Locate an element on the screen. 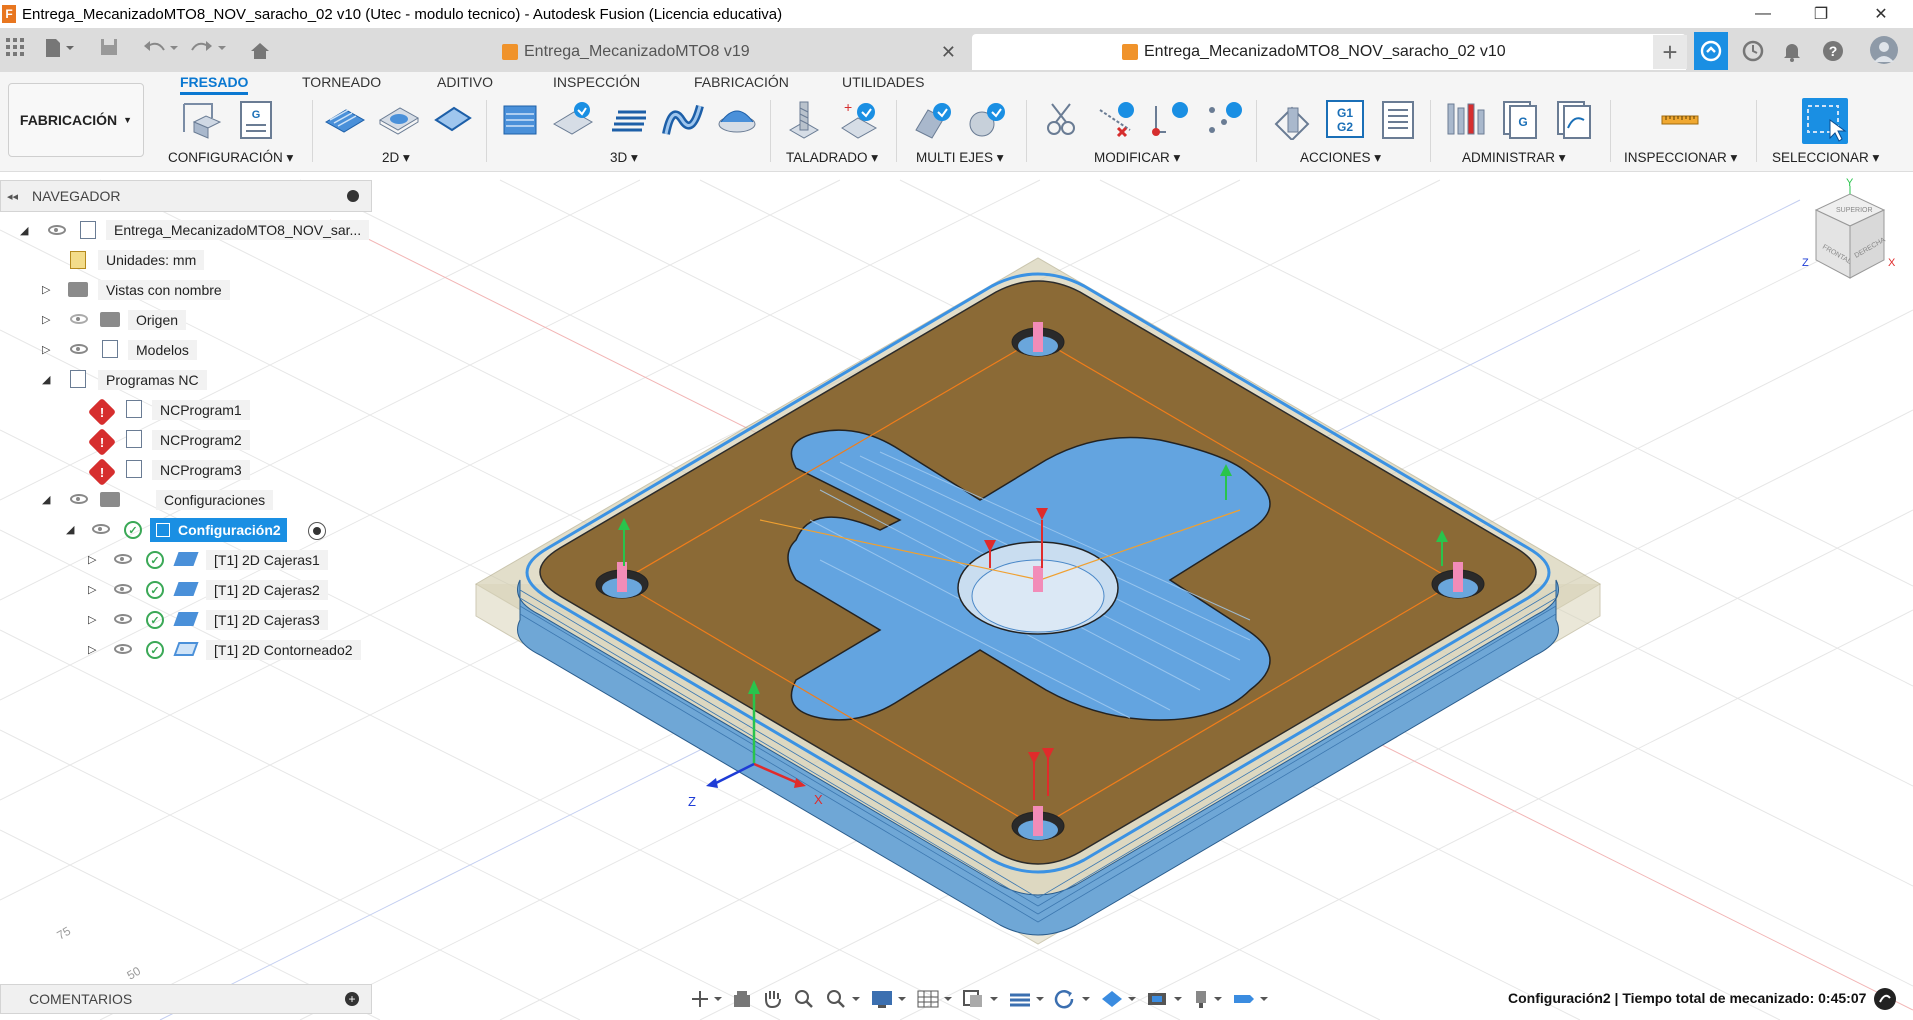  pan-hand-icon is located at coordinates (773, 999).